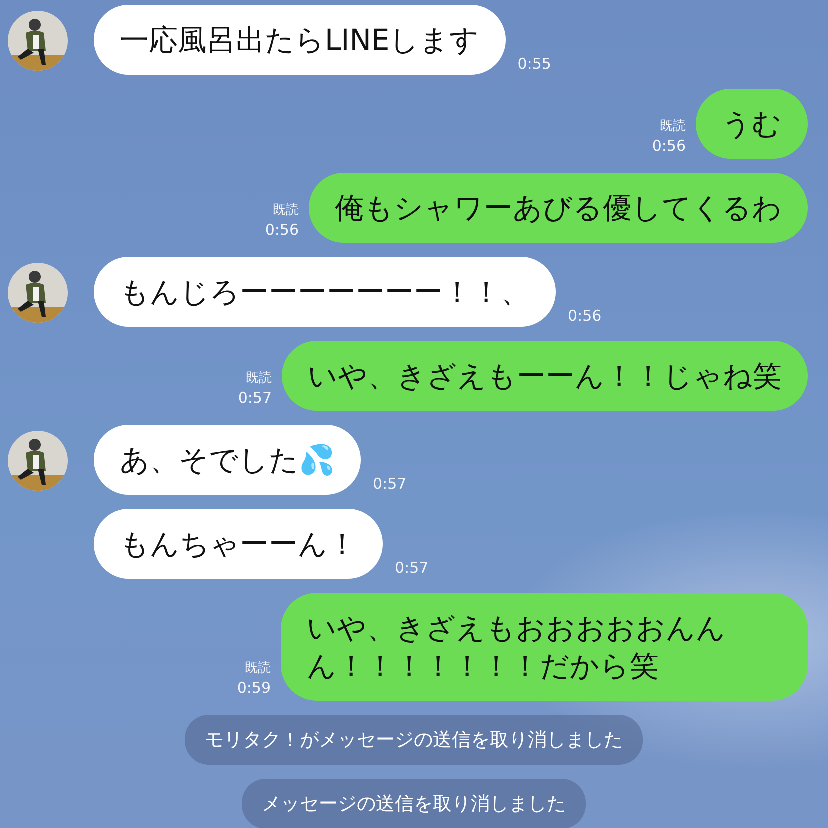  I want to click on message-bubble: いや、きざえもおおおおおんんん！！！！！！！だから笑, so click(544, 647).